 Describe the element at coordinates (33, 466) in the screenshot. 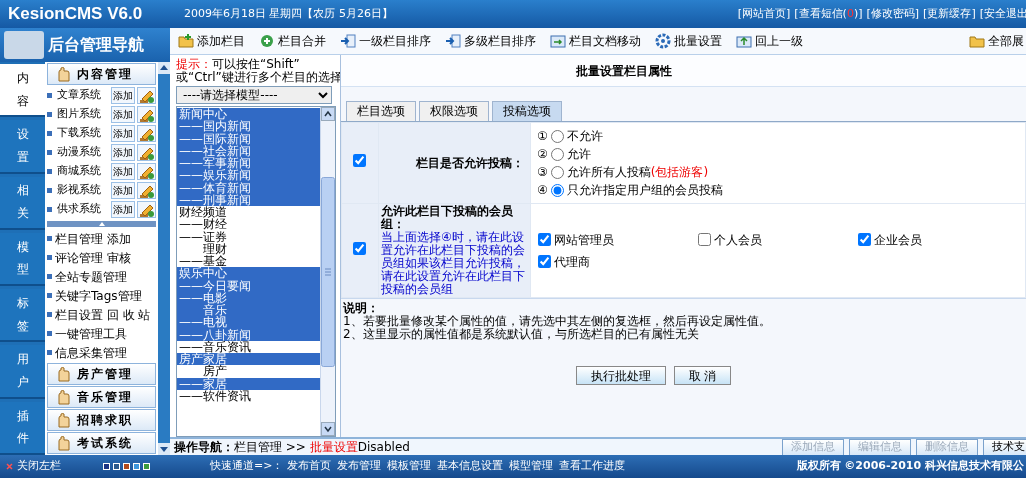

I see `close-sidebar-link: 关闭左栏` at that location.